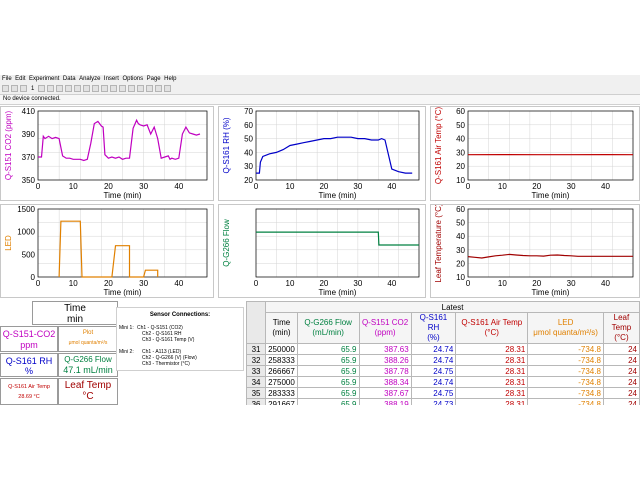 This screenshot has width=640, height=480. What do you see at coordinates (158, 88) in the screenshot?
I see `tangent-icon` at bounding box center [158, 88].